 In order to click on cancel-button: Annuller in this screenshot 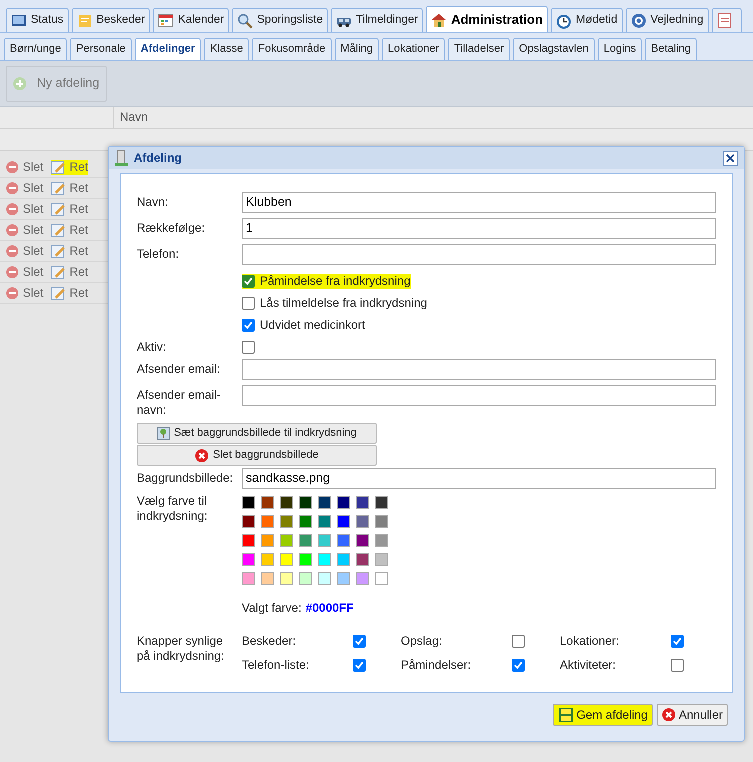, I will do `click(692, 715)`.